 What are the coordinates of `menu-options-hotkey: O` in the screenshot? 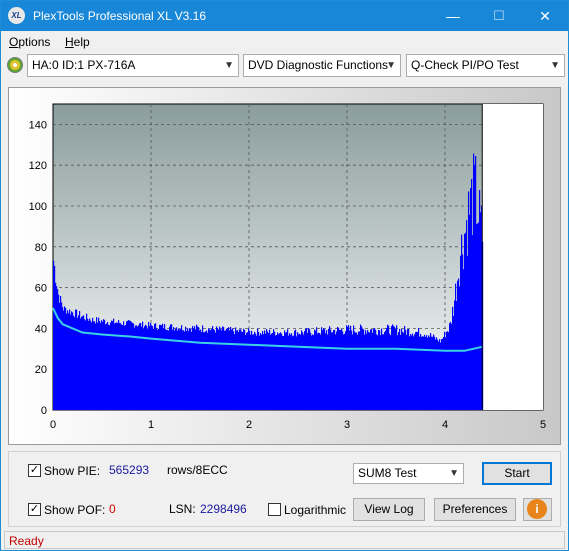 It's located at (14, 42).